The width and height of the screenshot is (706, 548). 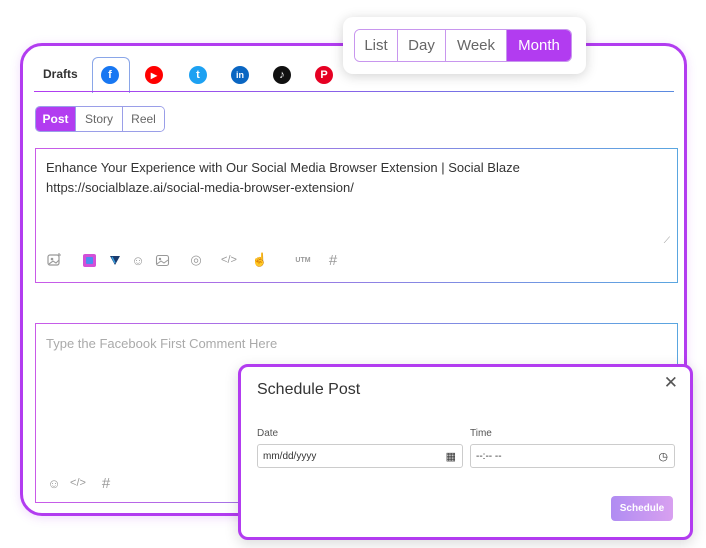 What do you see at coordinates (376, 45) in the screenshot?
I see `view-list: List` at bounding box center [376, 45].